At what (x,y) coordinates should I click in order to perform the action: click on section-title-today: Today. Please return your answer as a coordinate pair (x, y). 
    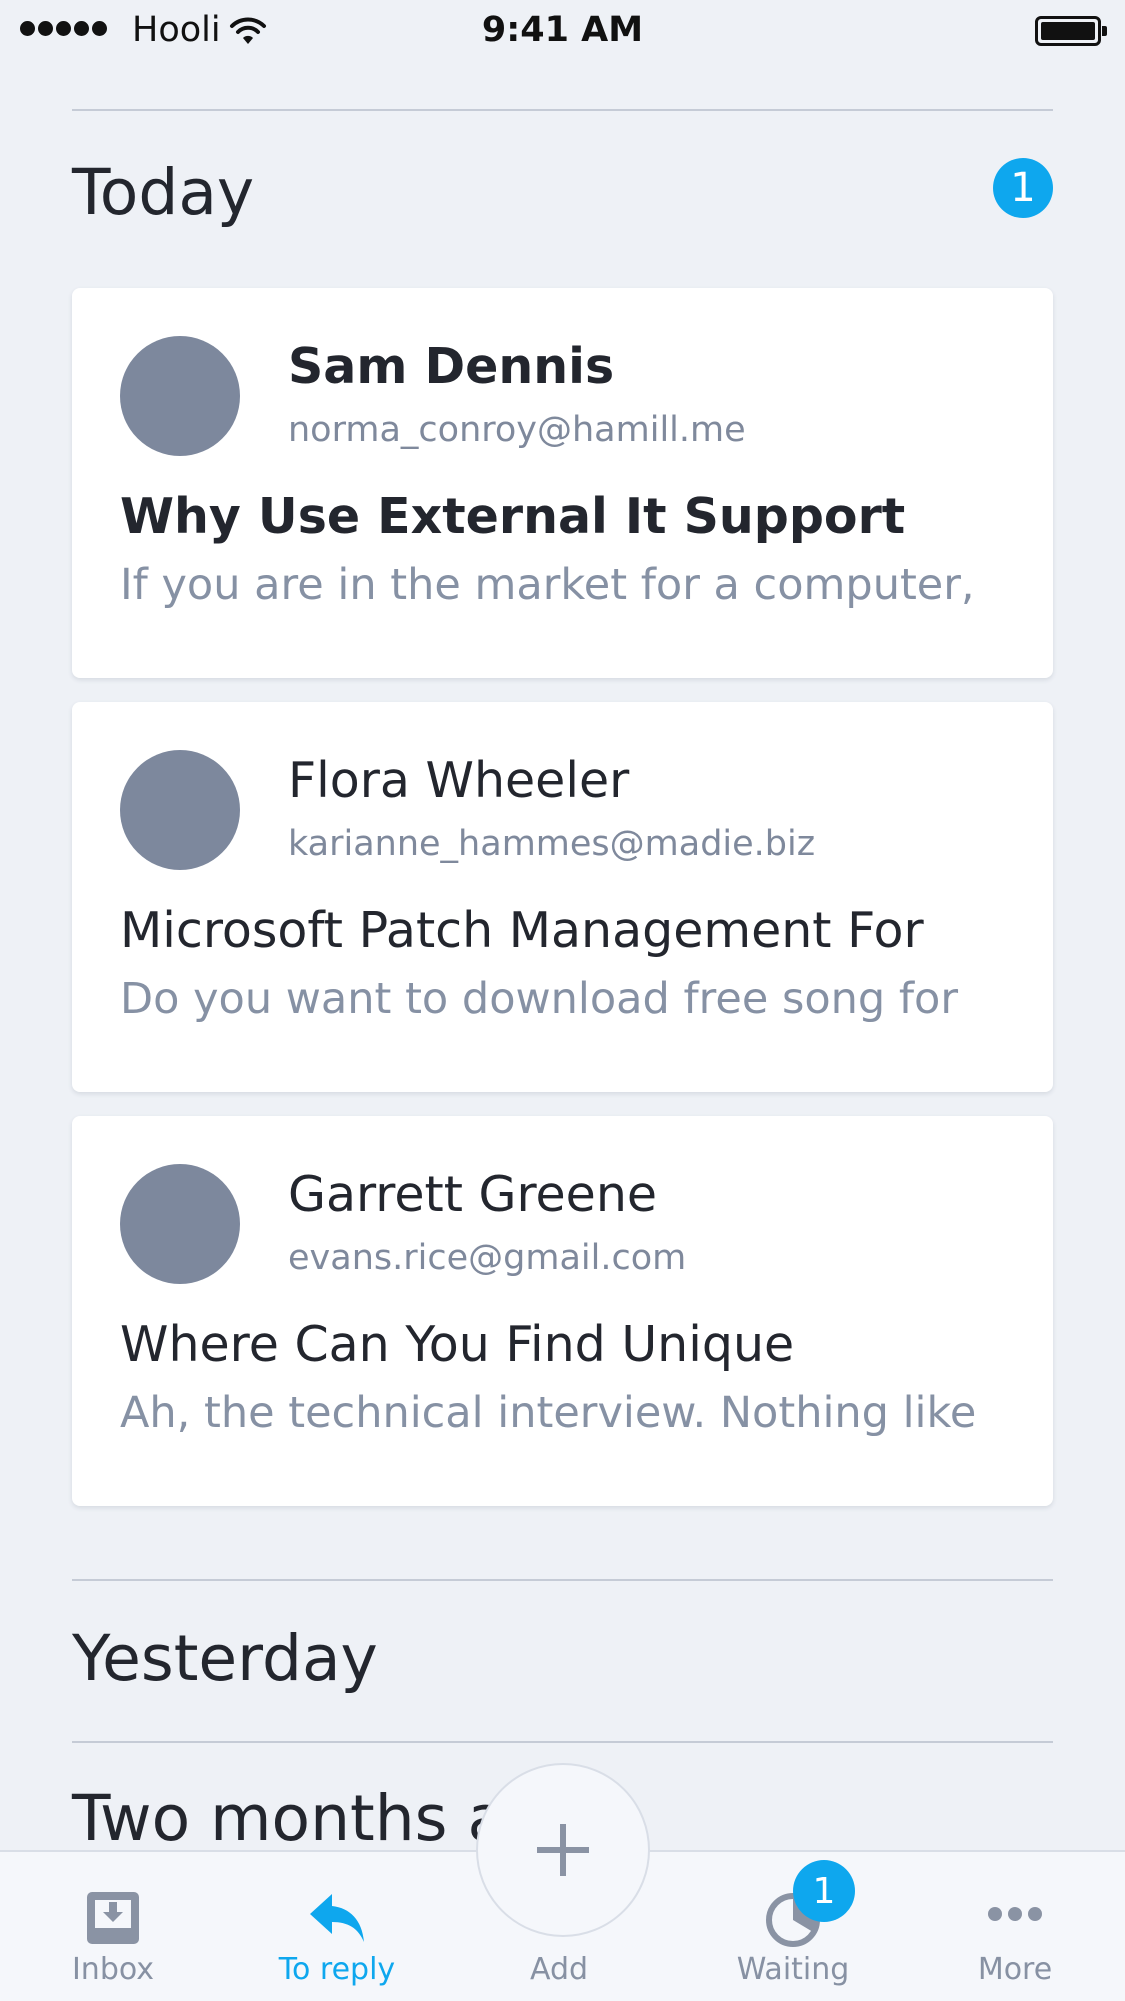
    Looking at the image, I should click on (163, 192).